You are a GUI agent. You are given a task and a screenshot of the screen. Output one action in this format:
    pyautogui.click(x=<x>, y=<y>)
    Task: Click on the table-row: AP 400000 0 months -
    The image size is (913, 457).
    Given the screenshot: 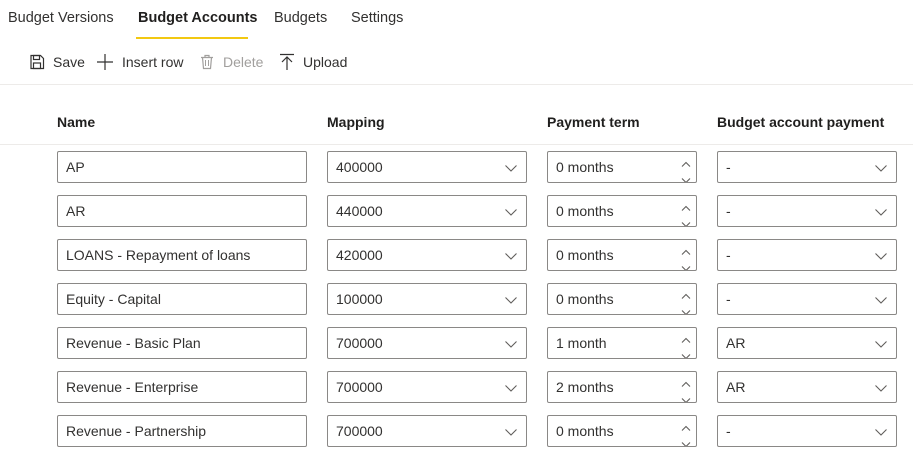 What is the action you would take?
    pyautogui.click(x=456, y=167)
    